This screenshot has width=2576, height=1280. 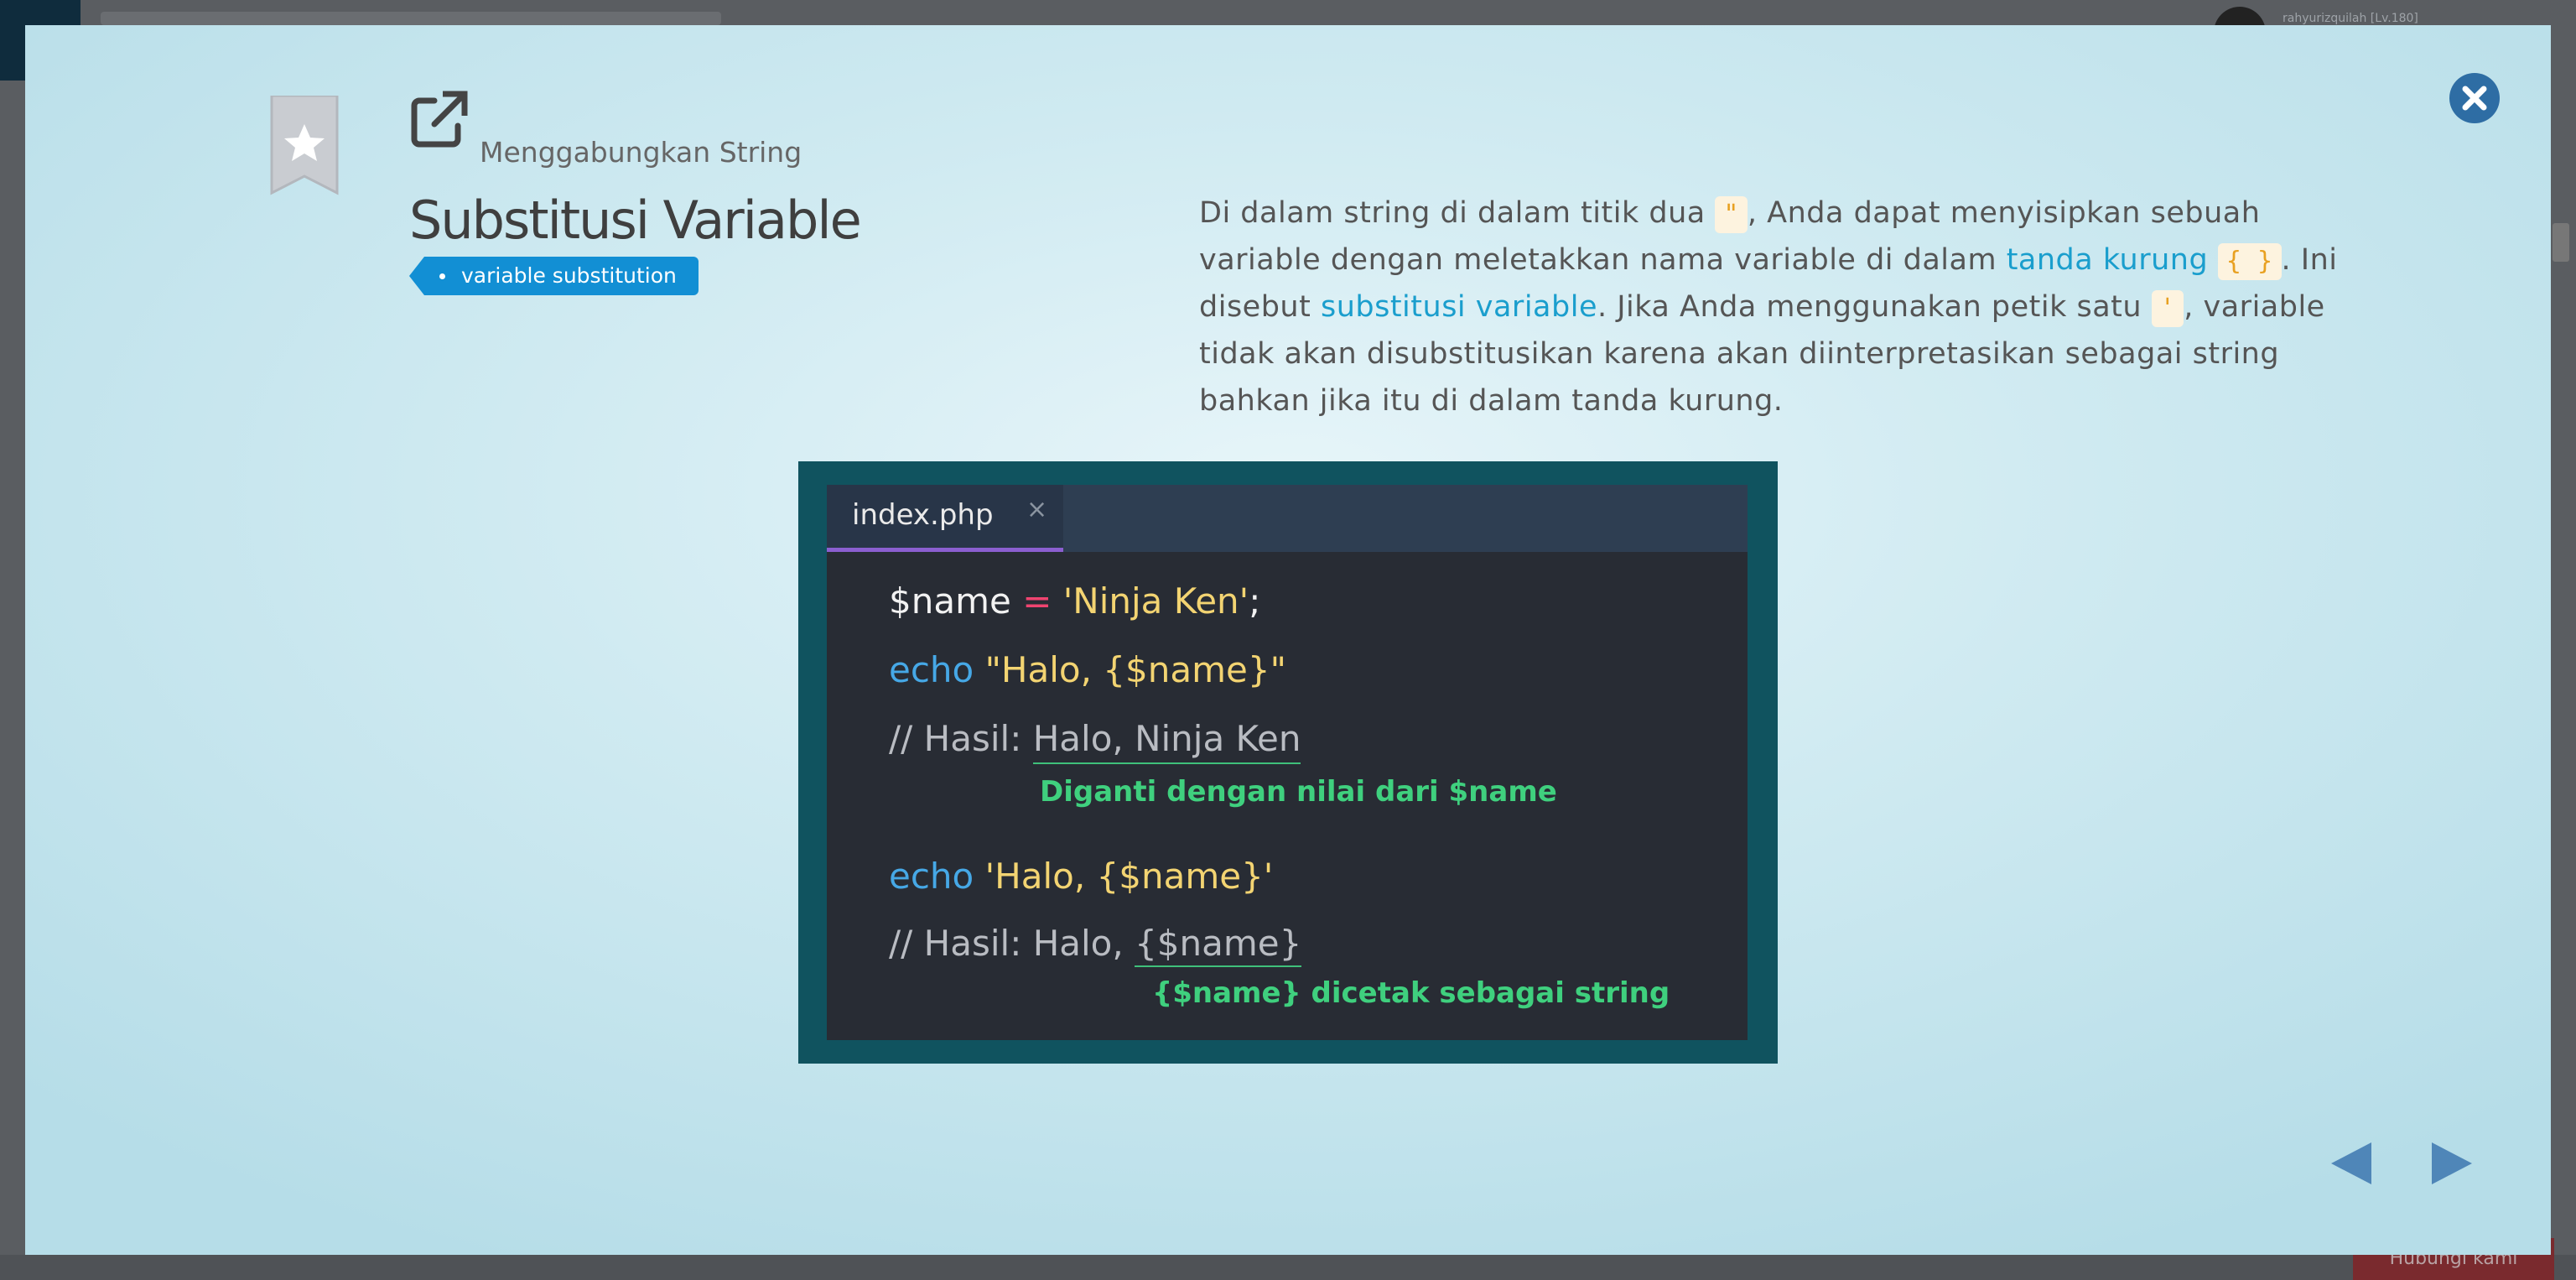 What do you see at coordinates (1457, 213) in the screenshot?
I see `desc-text: Di dalam string di dalam titik dua` at bounding box center [1457, 213].